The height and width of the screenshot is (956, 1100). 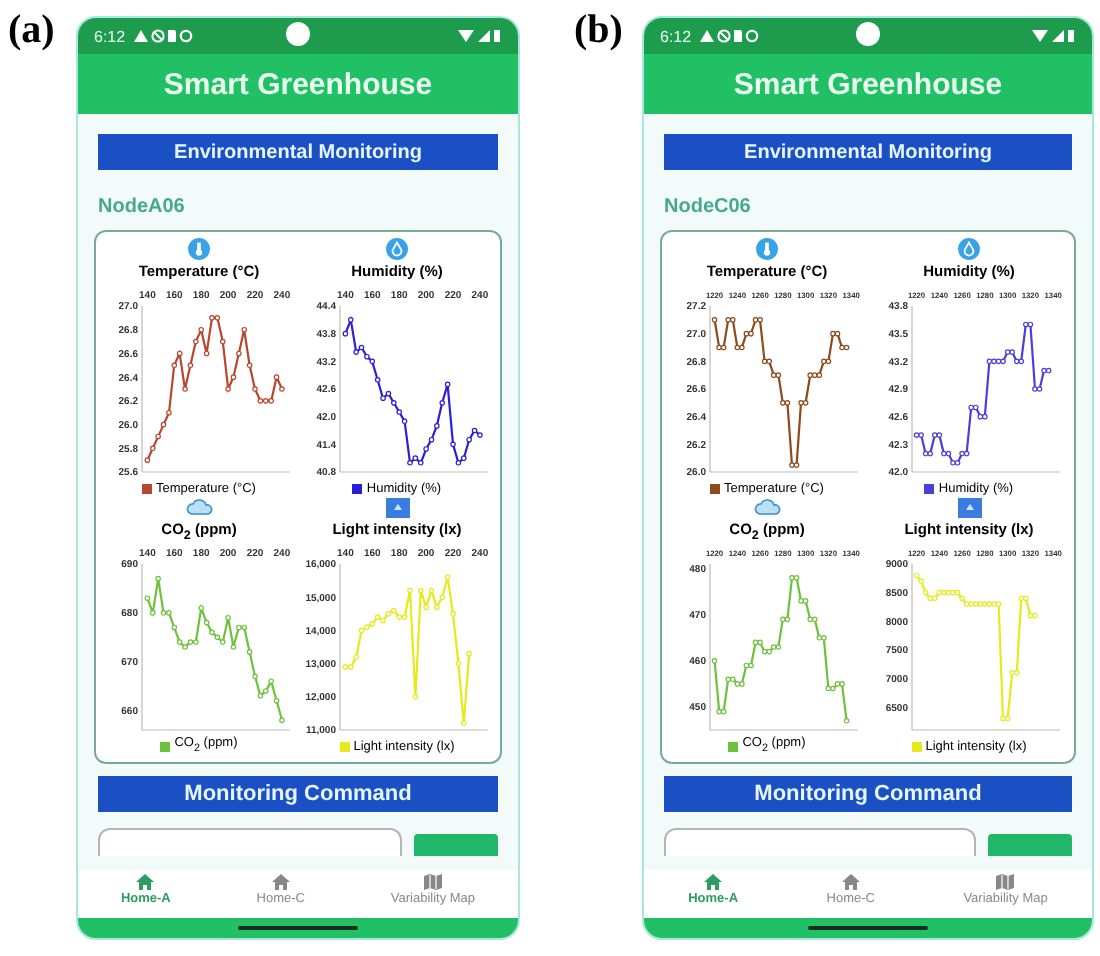 I want to click on panel-label: (a), so click(x=31, y=31).